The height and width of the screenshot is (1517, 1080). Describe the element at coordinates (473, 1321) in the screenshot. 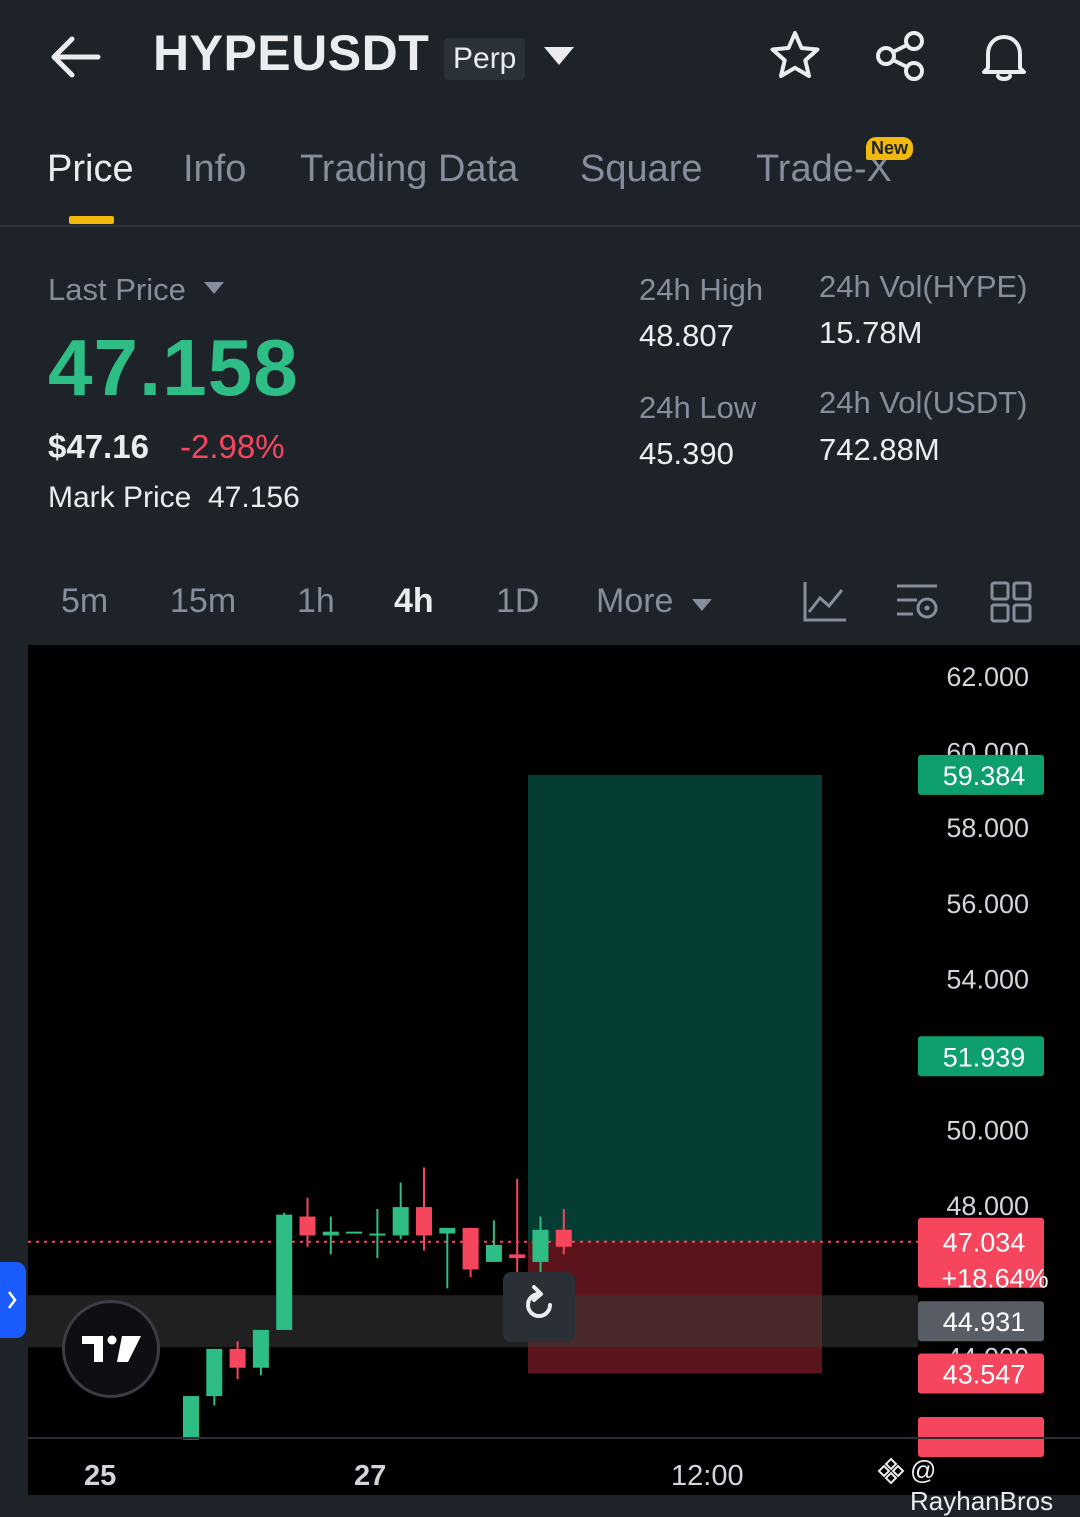

I see `price-band` at that location.